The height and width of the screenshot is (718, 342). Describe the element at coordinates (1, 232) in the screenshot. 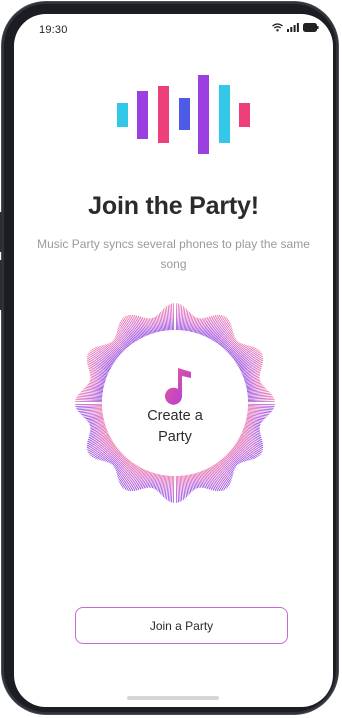

I see `power-button` at that location.